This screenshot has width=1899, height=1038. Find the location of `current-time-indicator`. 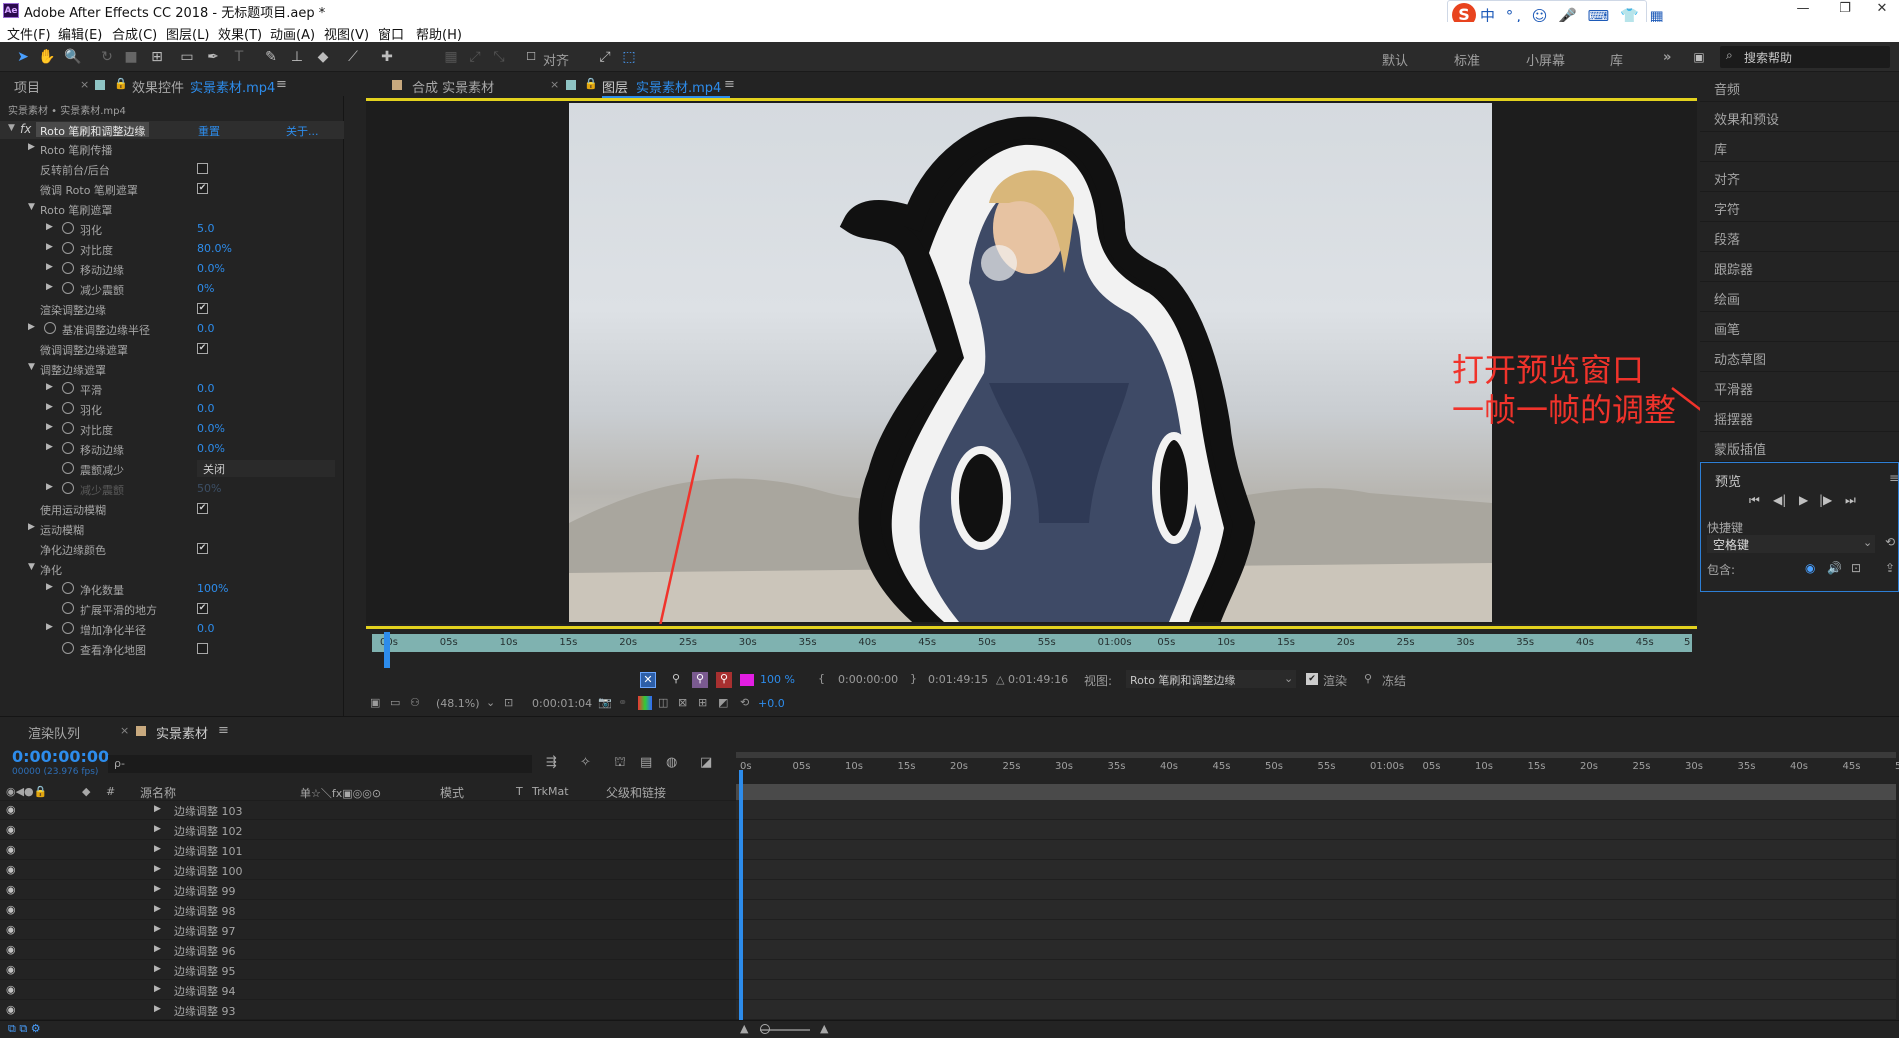

current-time-indicator is located at coordinates (387, 650).